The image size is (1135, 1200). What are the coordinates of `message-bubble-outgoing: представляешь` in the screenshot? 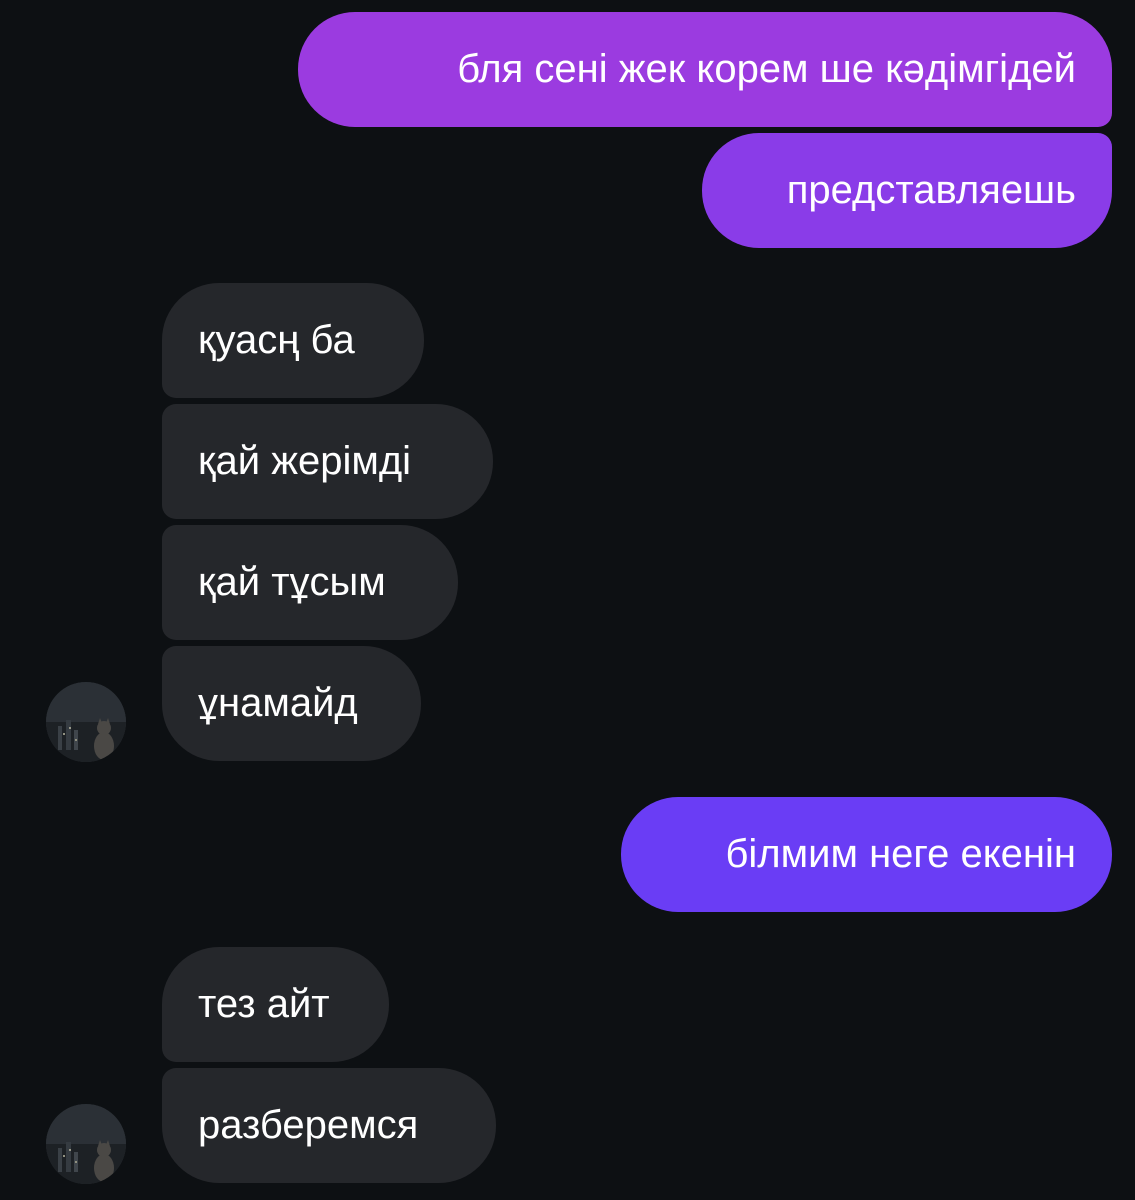 It's located at (907, 190).